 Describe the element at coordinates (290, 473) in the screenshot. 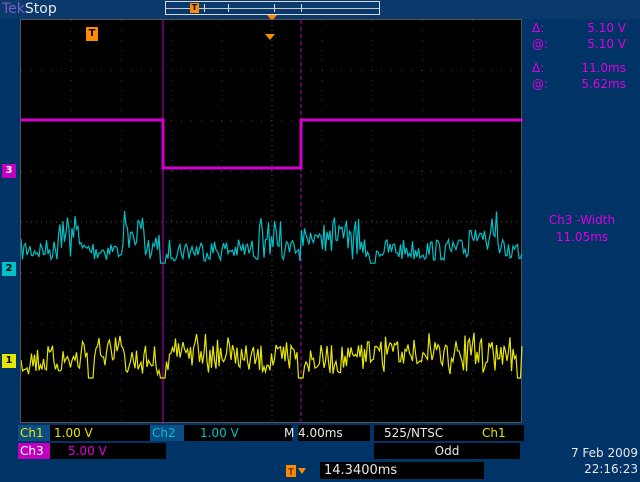

I see `svg-text: T` at that location.